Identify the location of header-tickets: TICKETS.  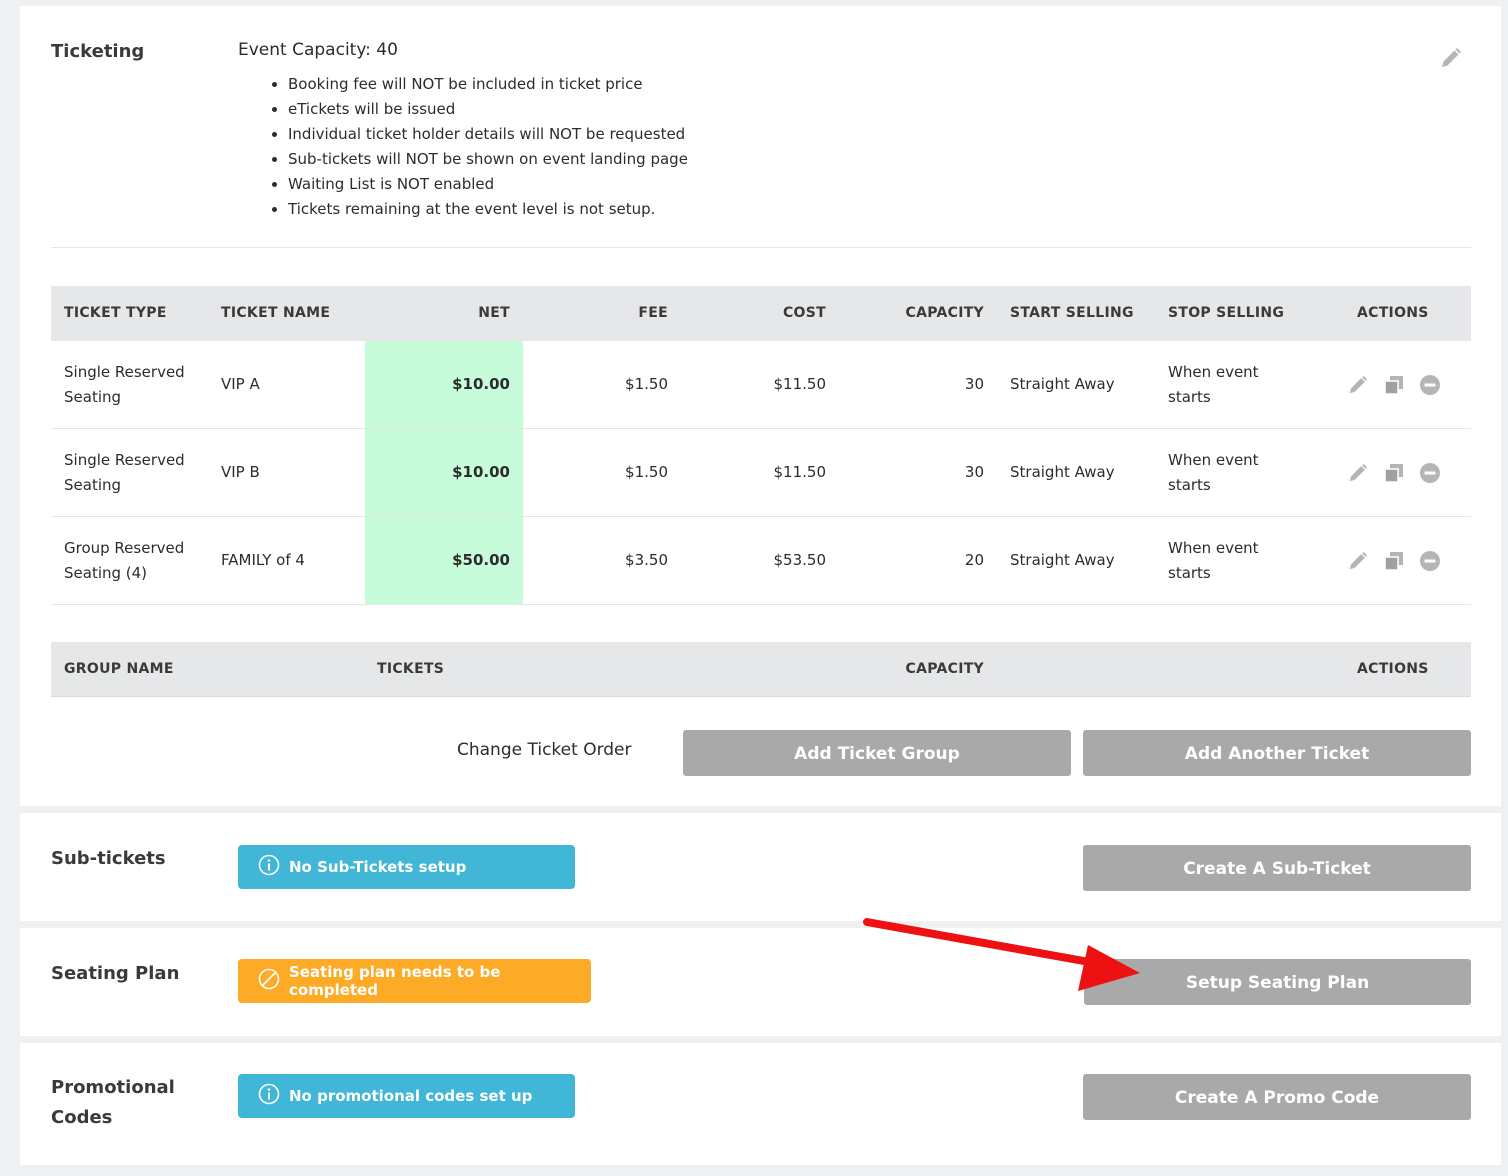
(411, 669).